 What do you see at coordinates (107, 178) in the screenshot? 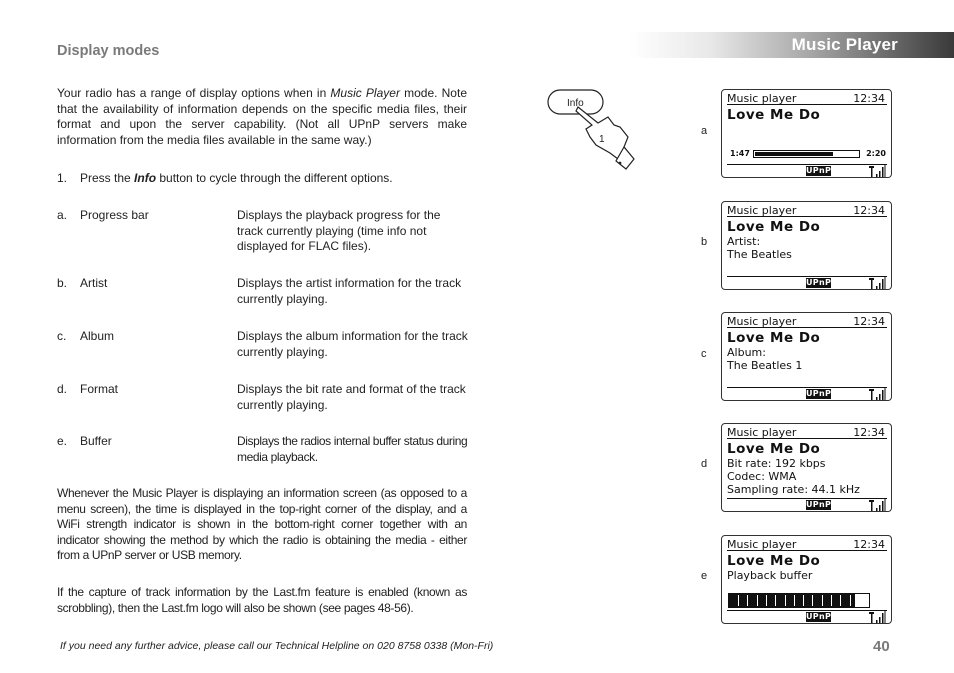
I see `step-text-a: Press the` at bounding box center [107, 178].